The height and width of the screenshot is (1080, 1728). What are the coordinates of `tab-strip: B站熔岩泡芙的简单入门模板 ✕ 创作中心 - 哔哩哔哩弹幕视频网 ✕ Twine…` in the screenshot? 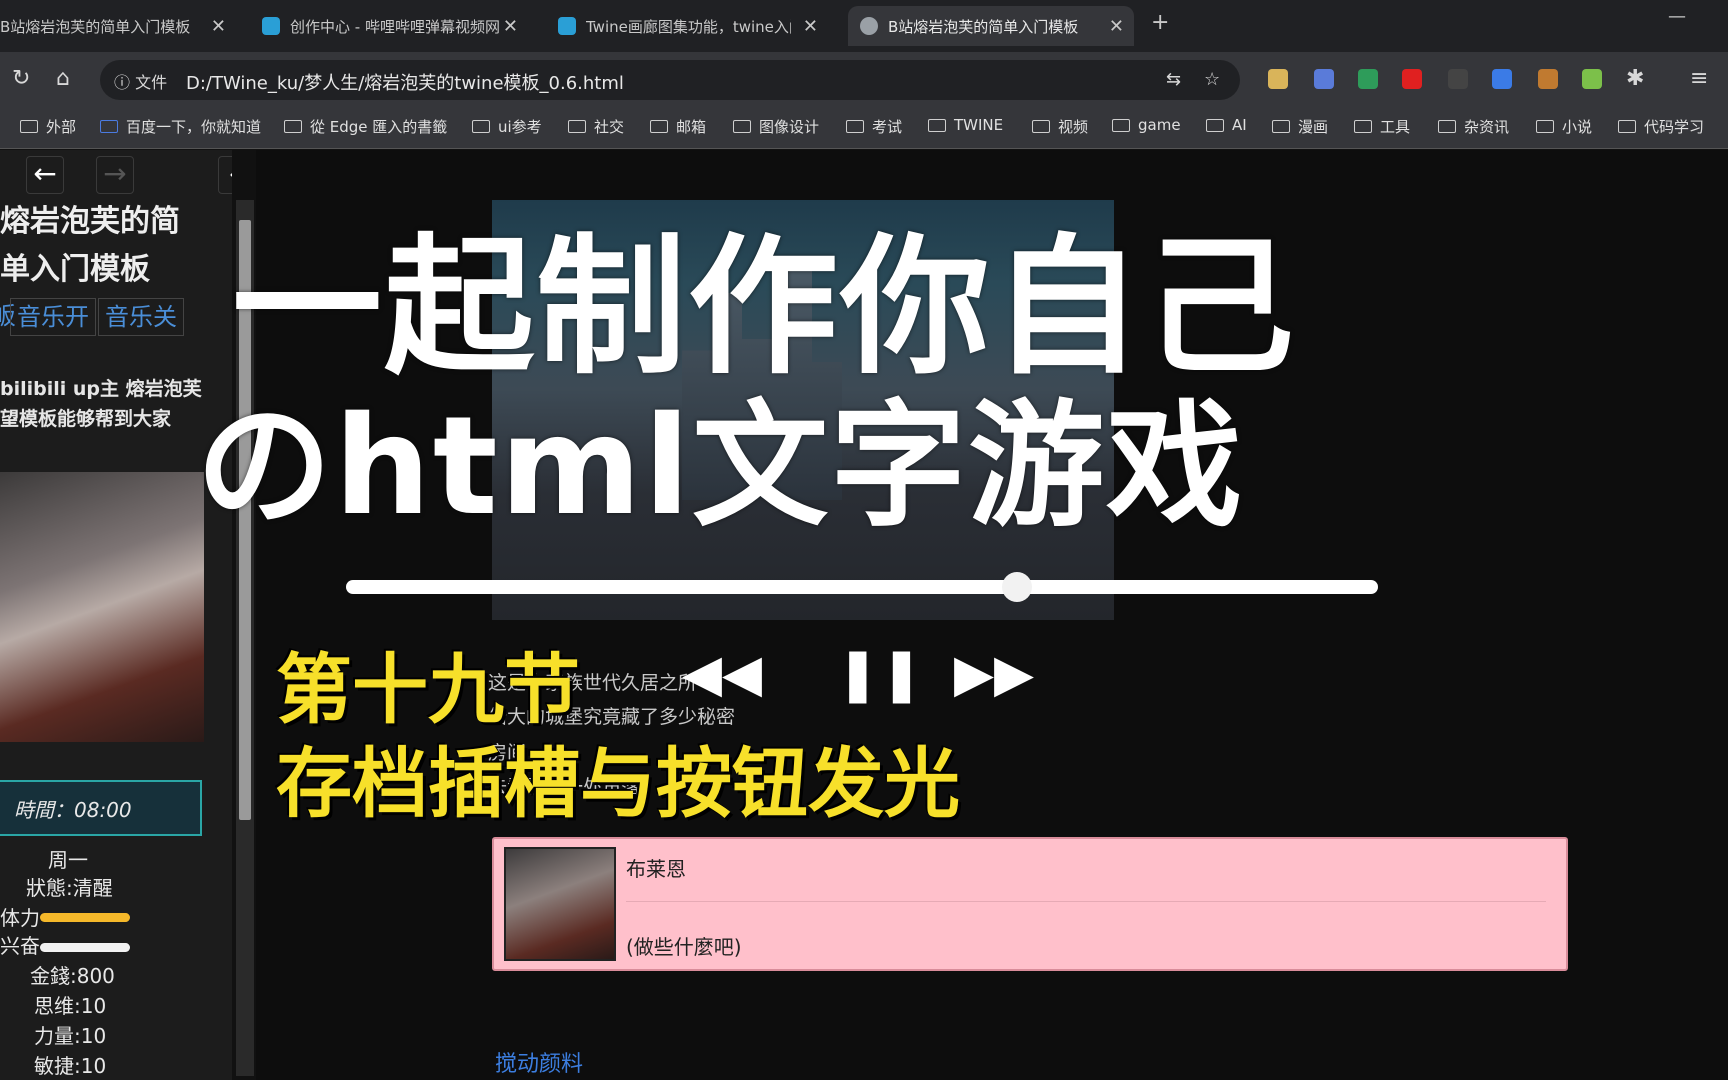 It's located at (864, 26).